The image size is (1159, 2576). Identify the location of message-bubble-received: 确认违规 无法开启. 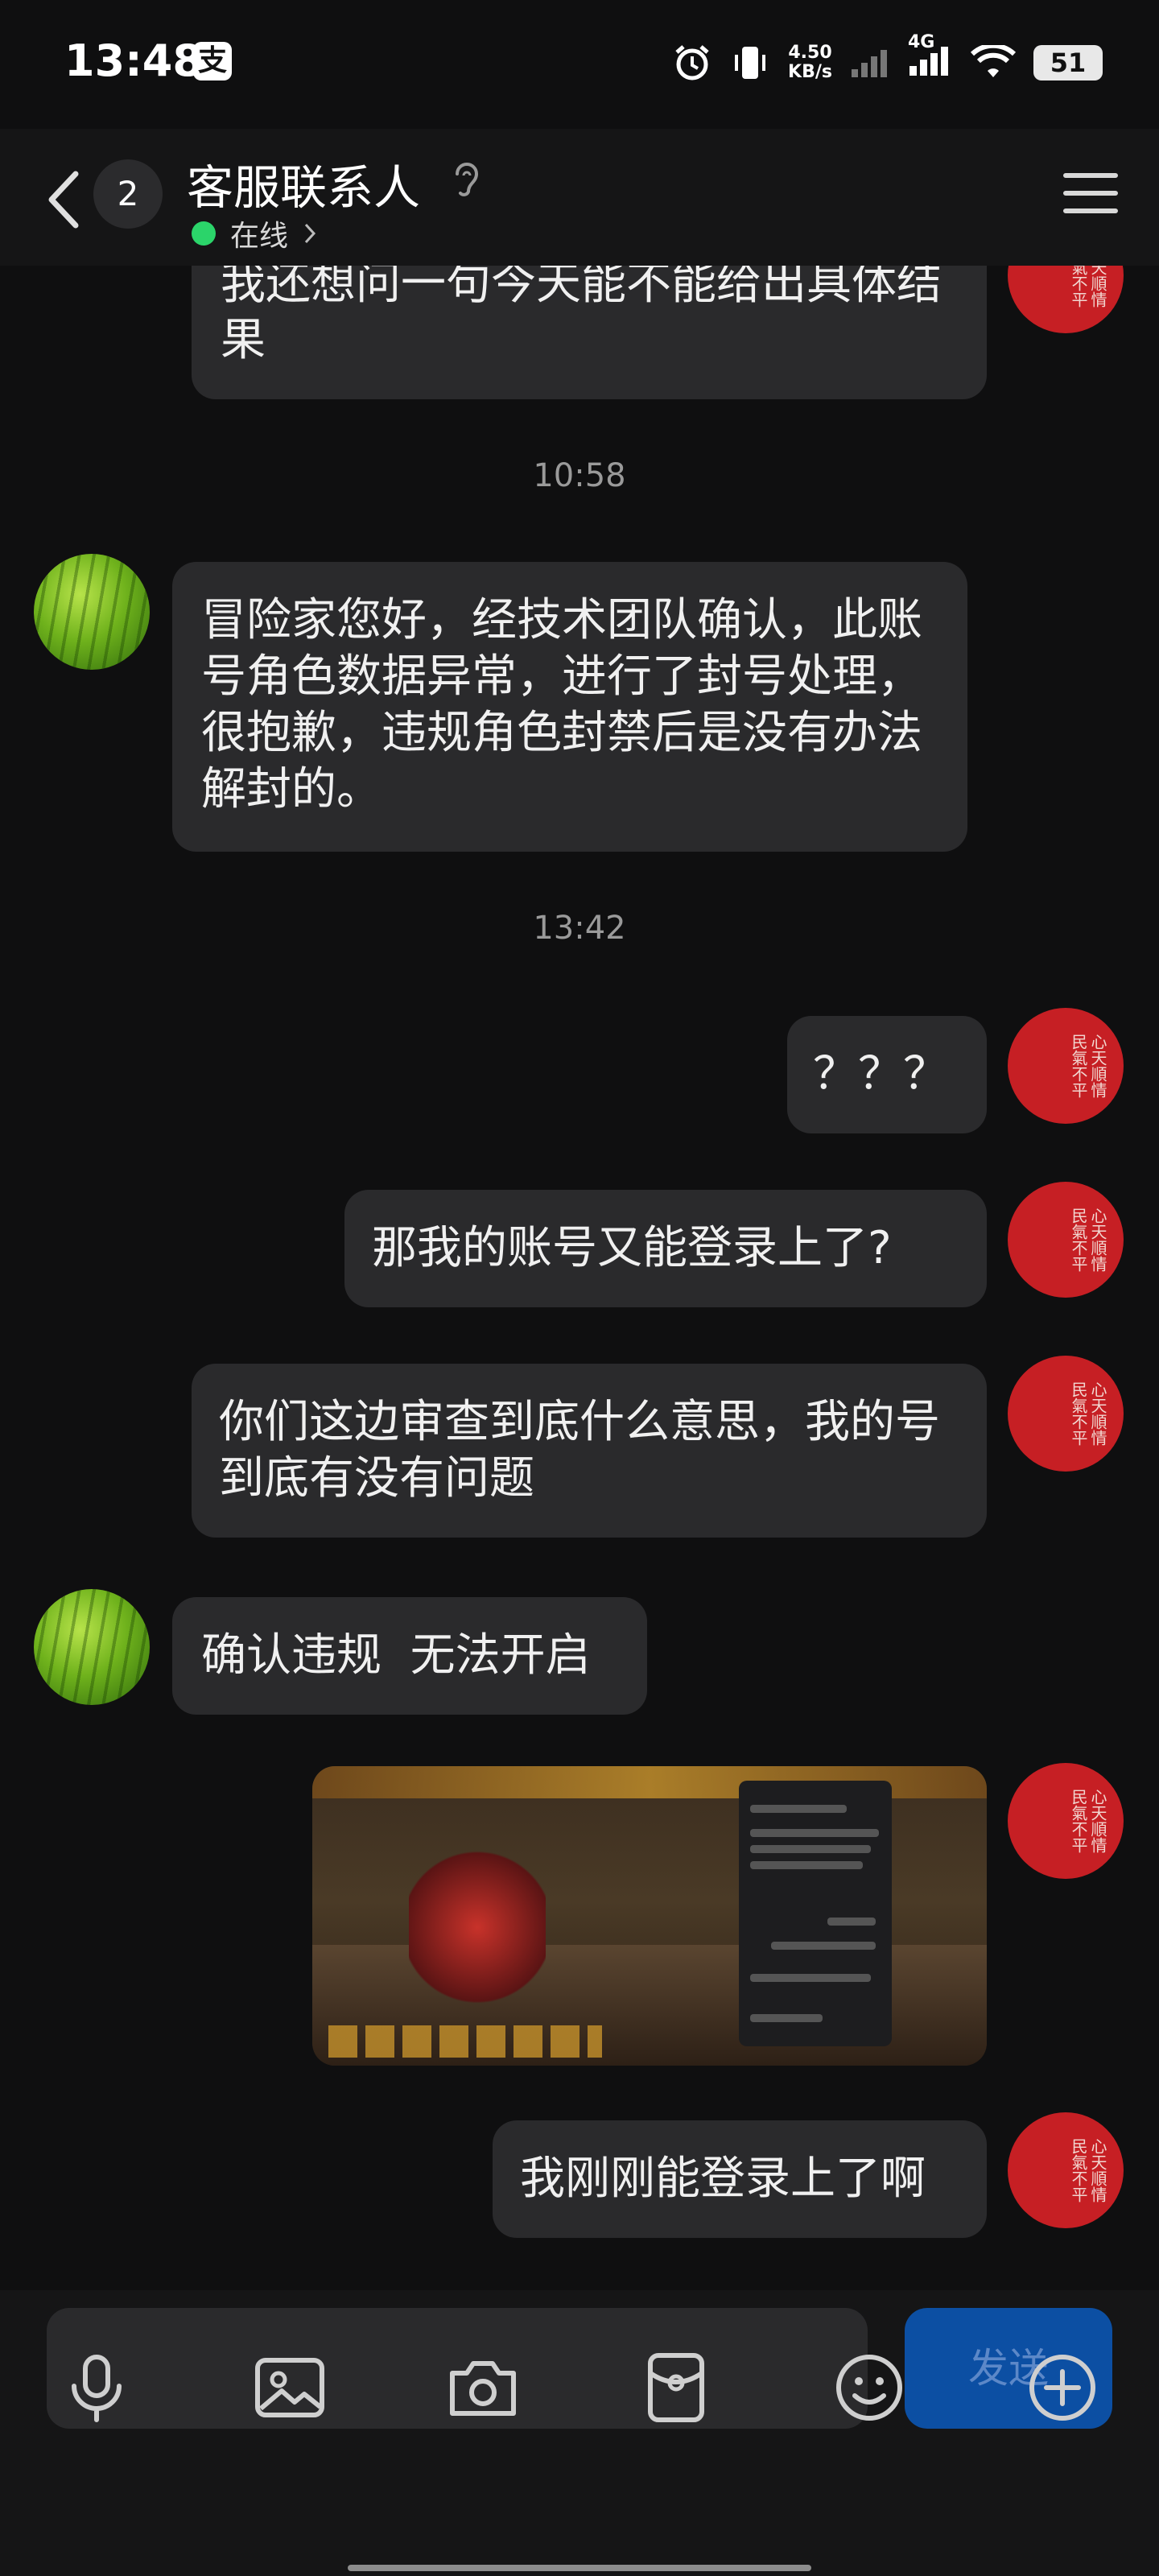
(409, 1656).